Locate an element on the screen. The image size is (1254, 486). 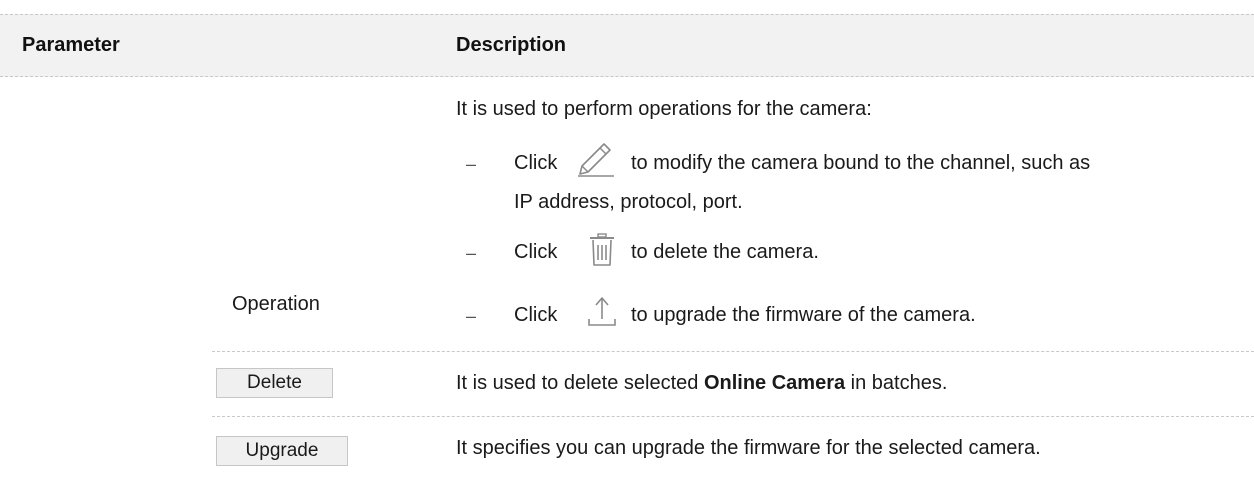
header-parameter: Parameter is located at coordinates (71, 45).